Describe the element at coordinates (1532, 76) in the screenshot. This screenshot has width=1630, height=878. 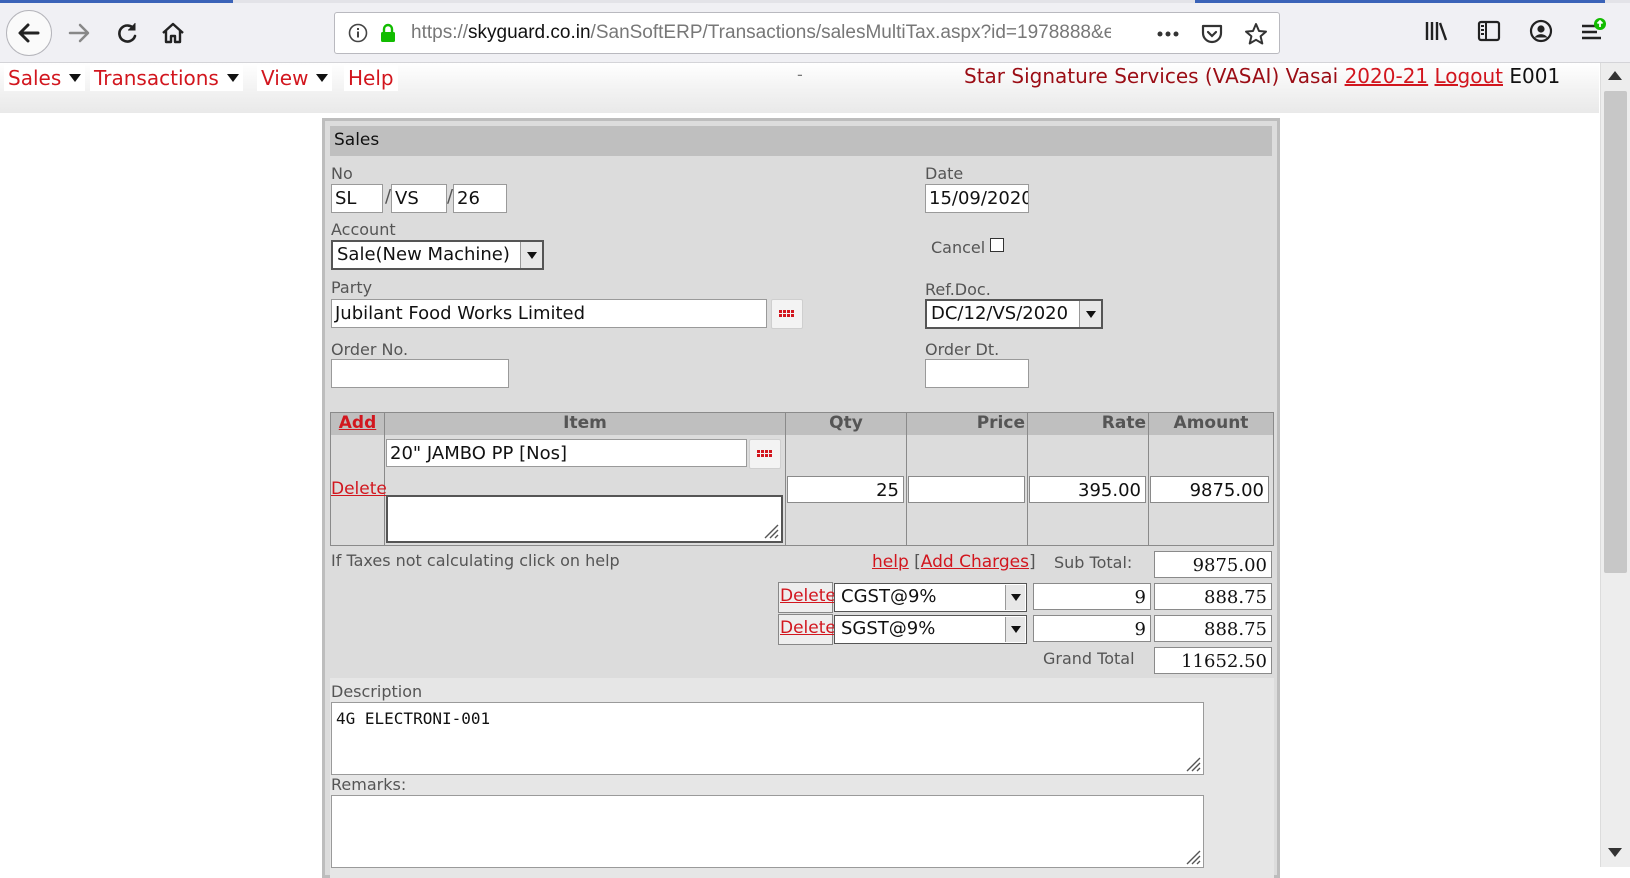
I see `user-id: E001` at that location.